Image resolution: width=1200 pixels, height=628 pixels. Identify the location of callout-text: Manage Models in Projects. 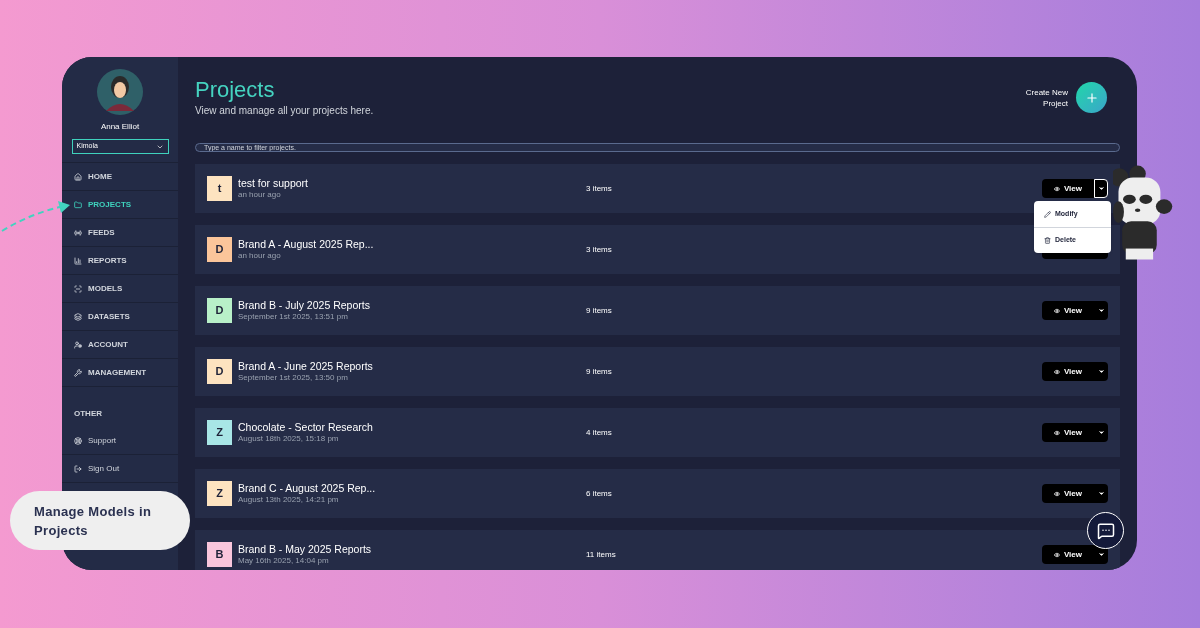
(93, 521).